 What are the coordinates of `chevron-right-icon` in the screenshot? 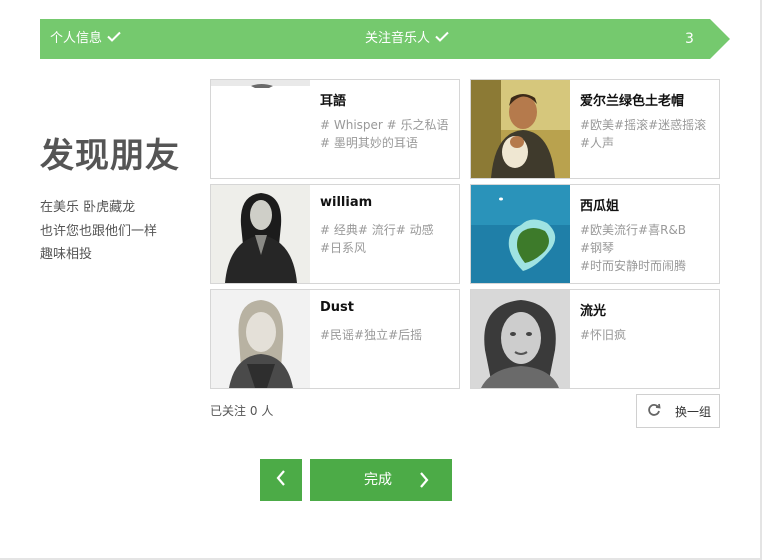 It's located at (424, 482).